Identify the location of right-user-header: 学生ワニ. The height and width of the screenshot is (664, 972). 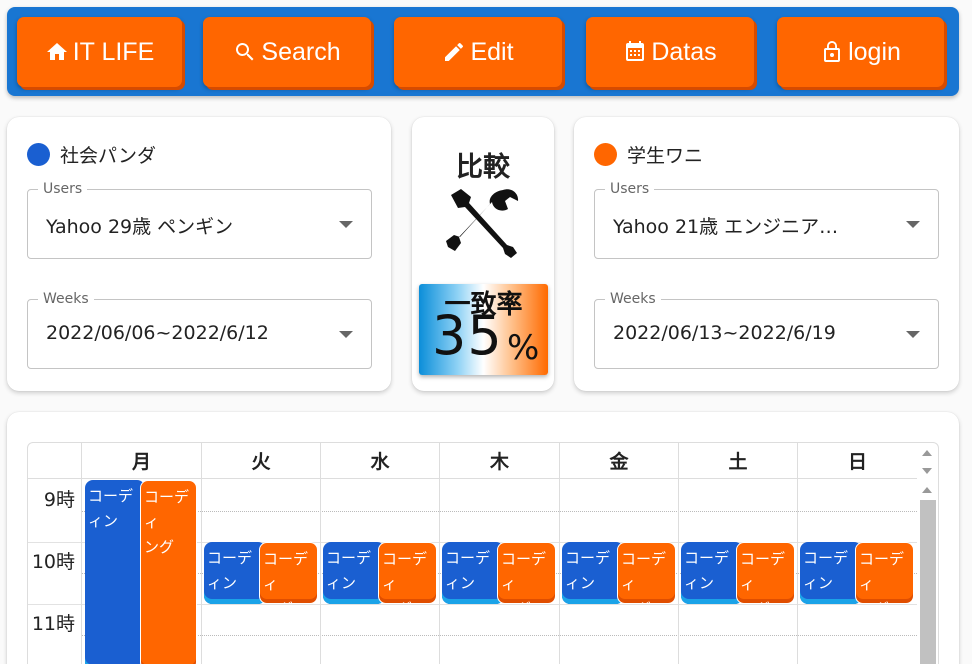
(648, 154).